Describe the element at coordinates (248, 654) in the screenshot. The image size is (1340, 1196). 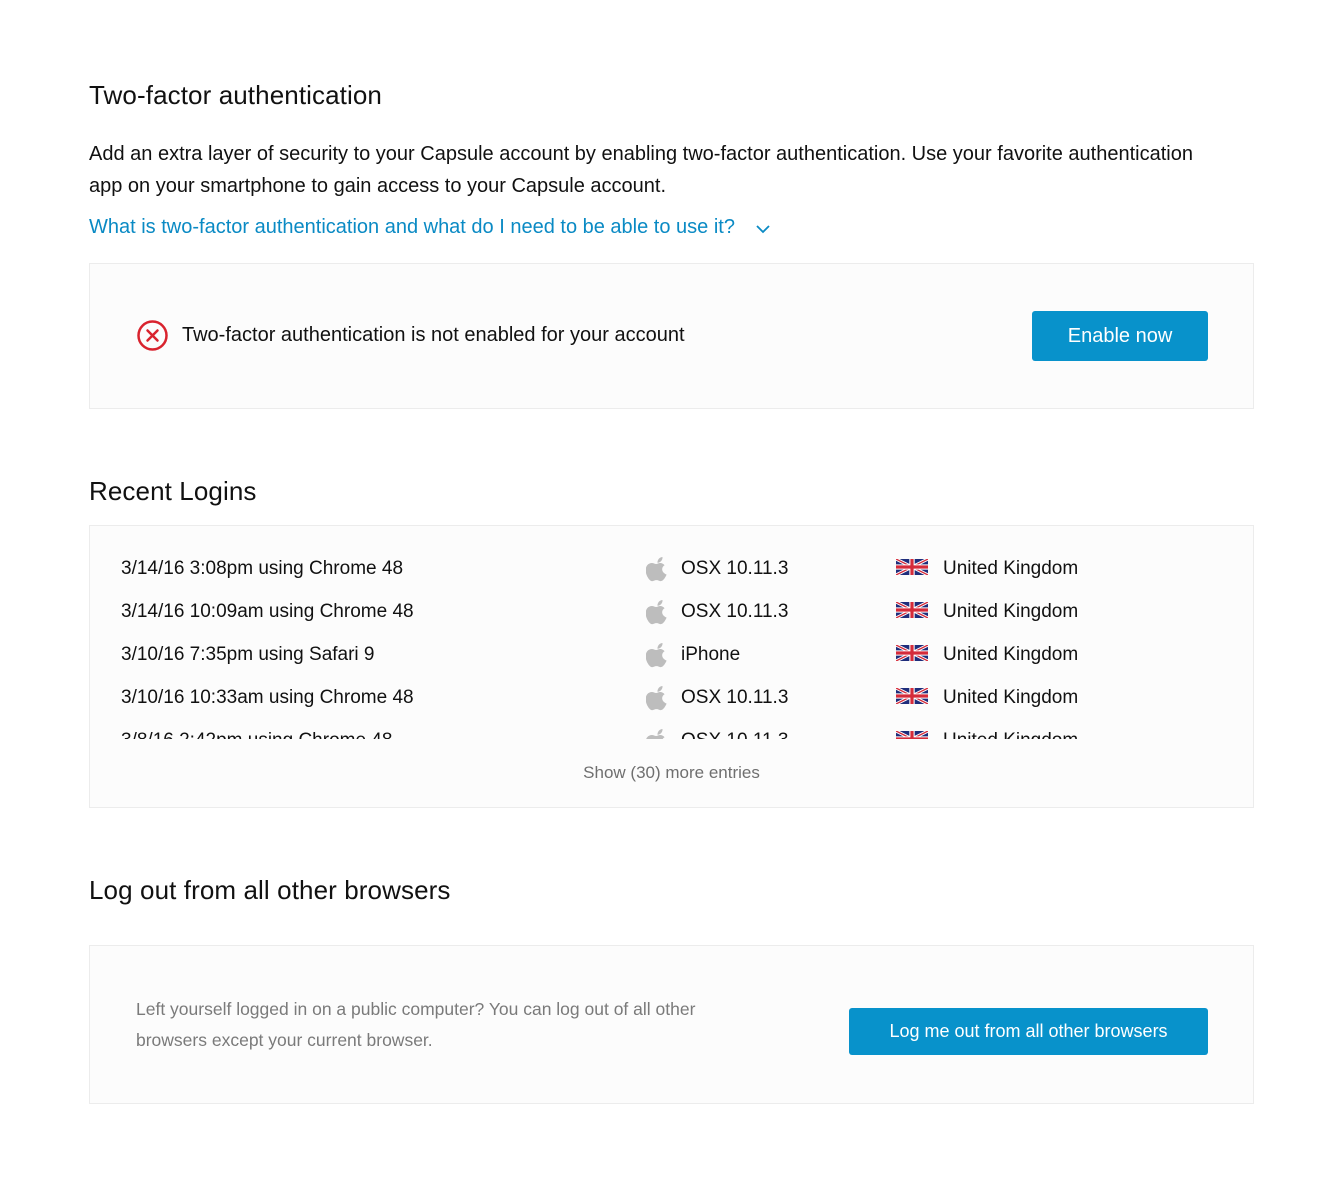
I see `login-datetime-browser: 3/10/16 7:35pm using Safari 9` at that location.